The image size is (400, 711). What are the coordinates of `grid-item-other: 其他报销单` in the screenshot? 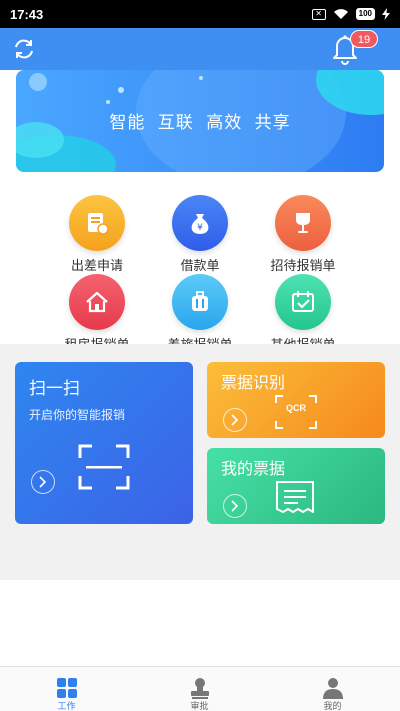 It's located at (303, 313).